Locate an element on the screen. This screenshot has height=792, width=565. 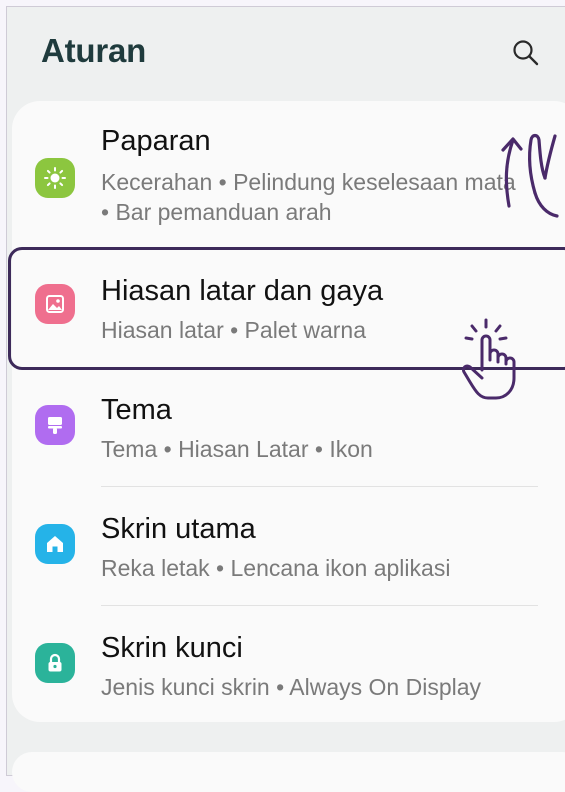
paint-brush-icon is located at coordinates (55, 425).